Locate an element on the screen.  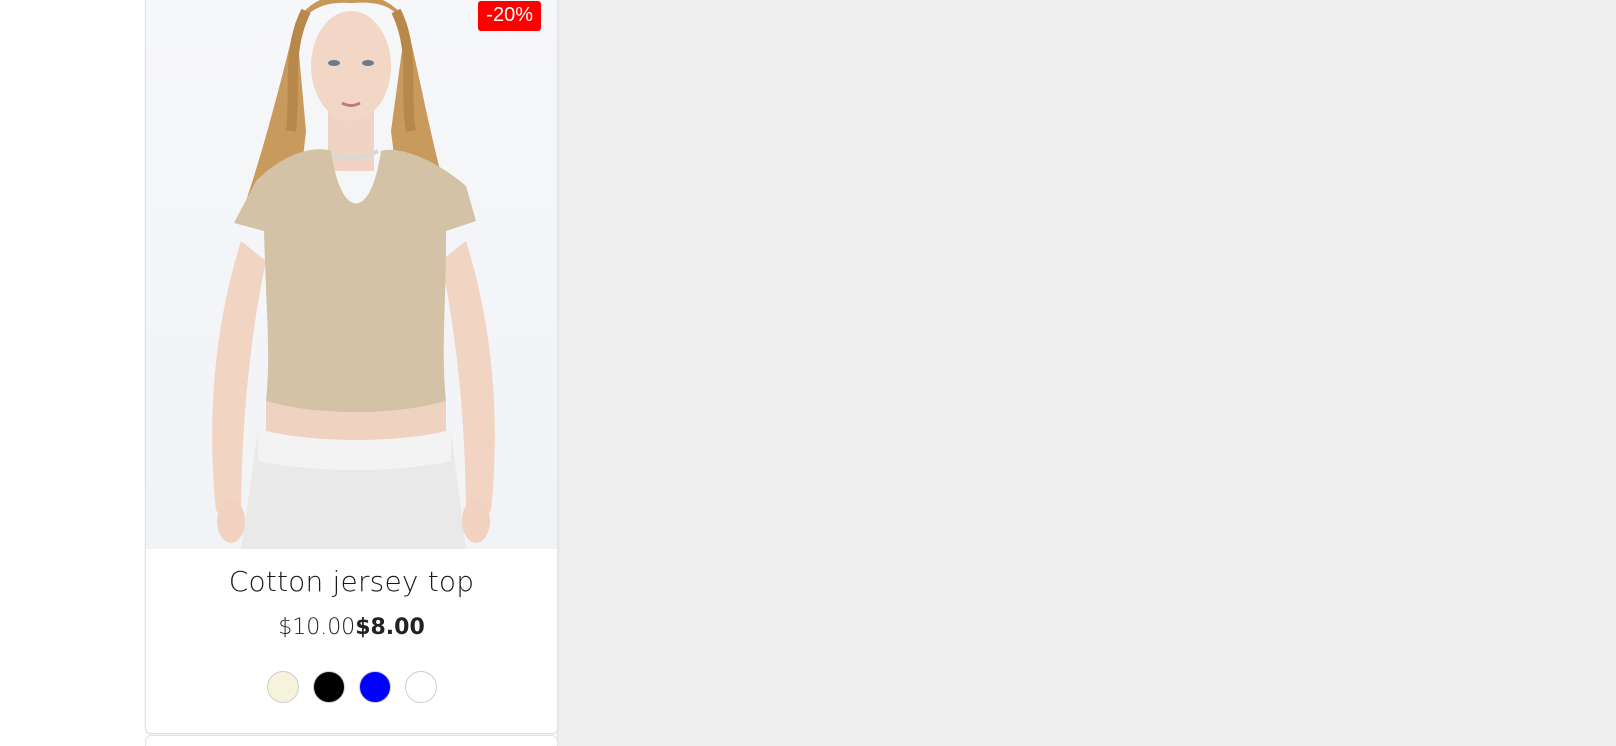
left-margin is located at coordinates (72, 373).